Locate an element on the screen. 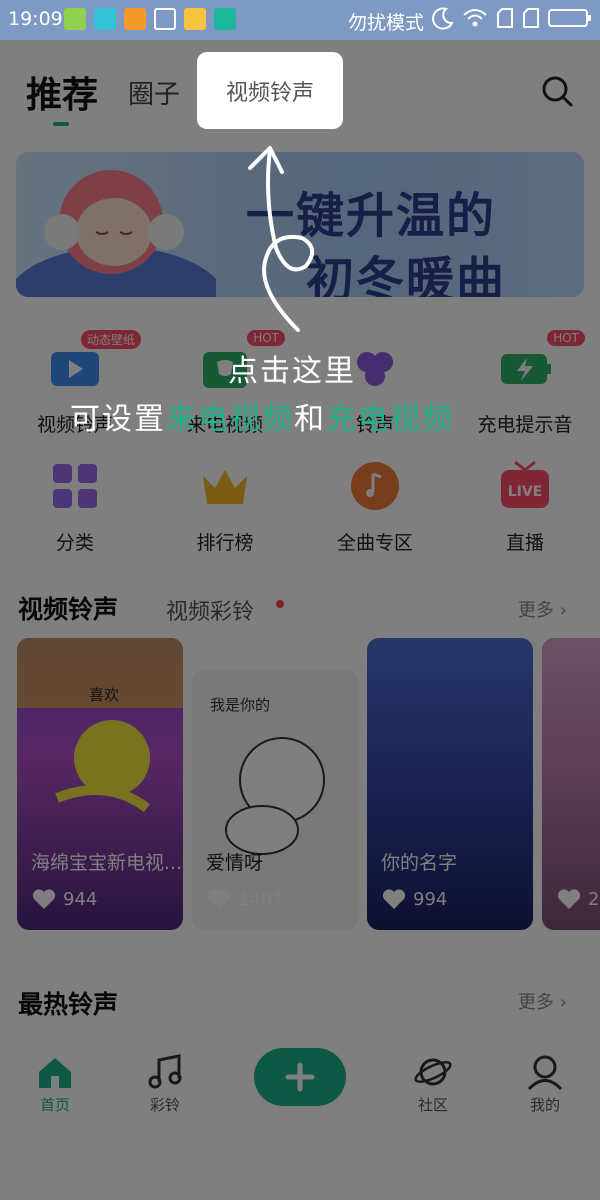 This screenshot has width=600, height=1200. moon-icon is located at coordinates (443, 18).